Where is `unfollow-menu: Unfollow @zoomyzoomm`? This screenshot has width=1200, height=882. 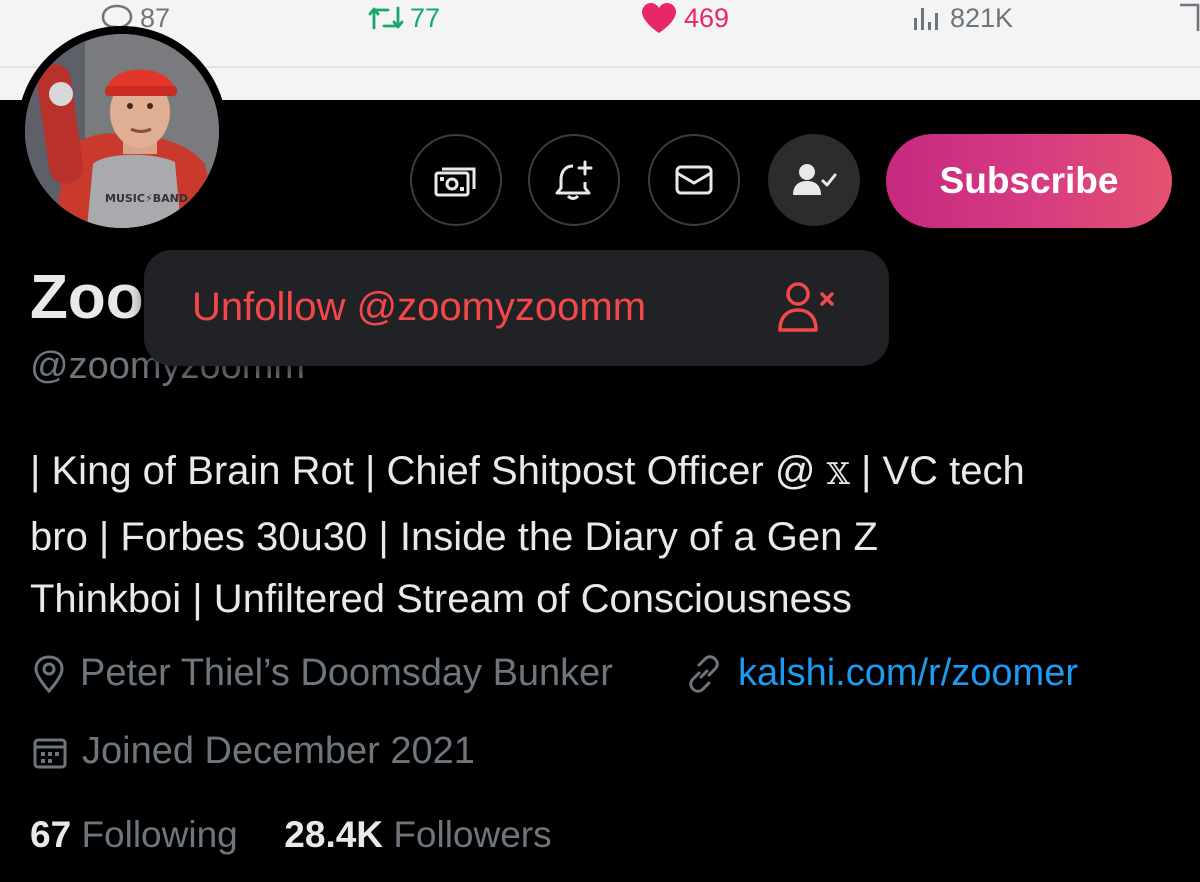
unfollow-menu: Unfollow @zoomyzoomm is located at coordinates (516, 308).